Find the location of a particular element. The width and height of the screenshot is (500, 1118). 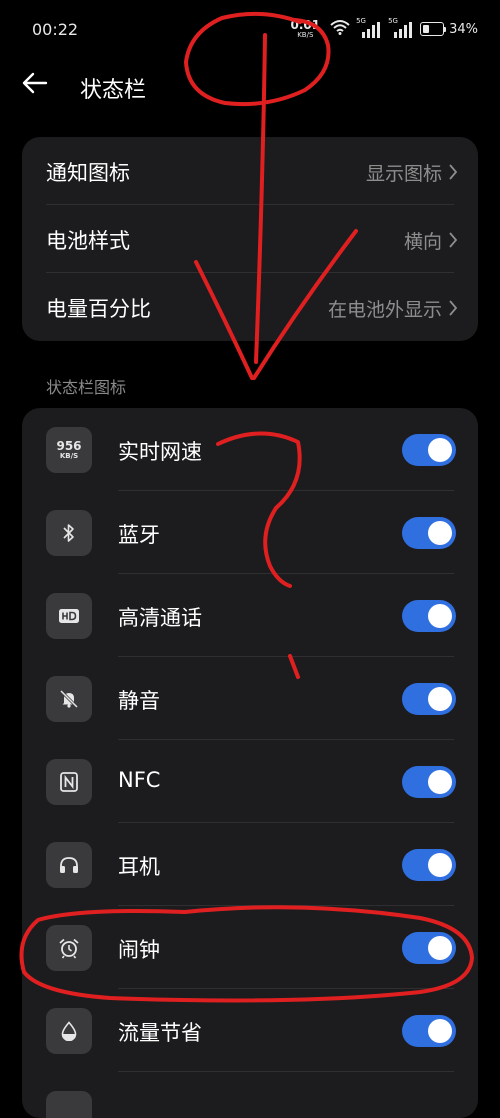

battery-percentage: 34% is located at coordinates (463, 29).